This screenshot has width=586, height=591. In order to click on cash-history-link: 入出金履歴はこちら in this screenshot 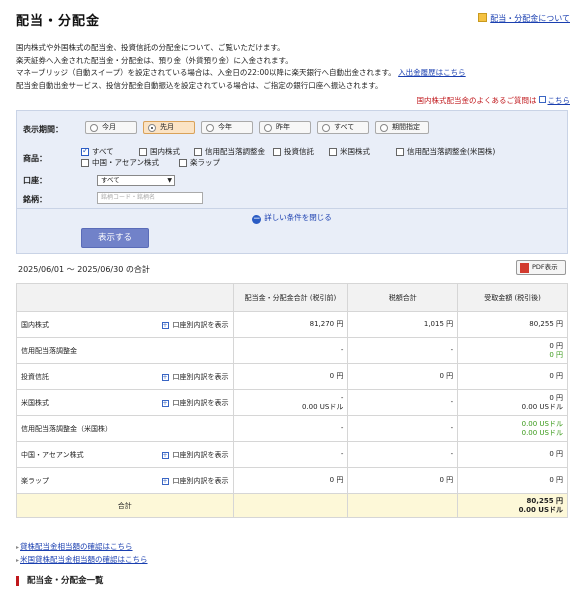, I will do `click(432, 72)`.